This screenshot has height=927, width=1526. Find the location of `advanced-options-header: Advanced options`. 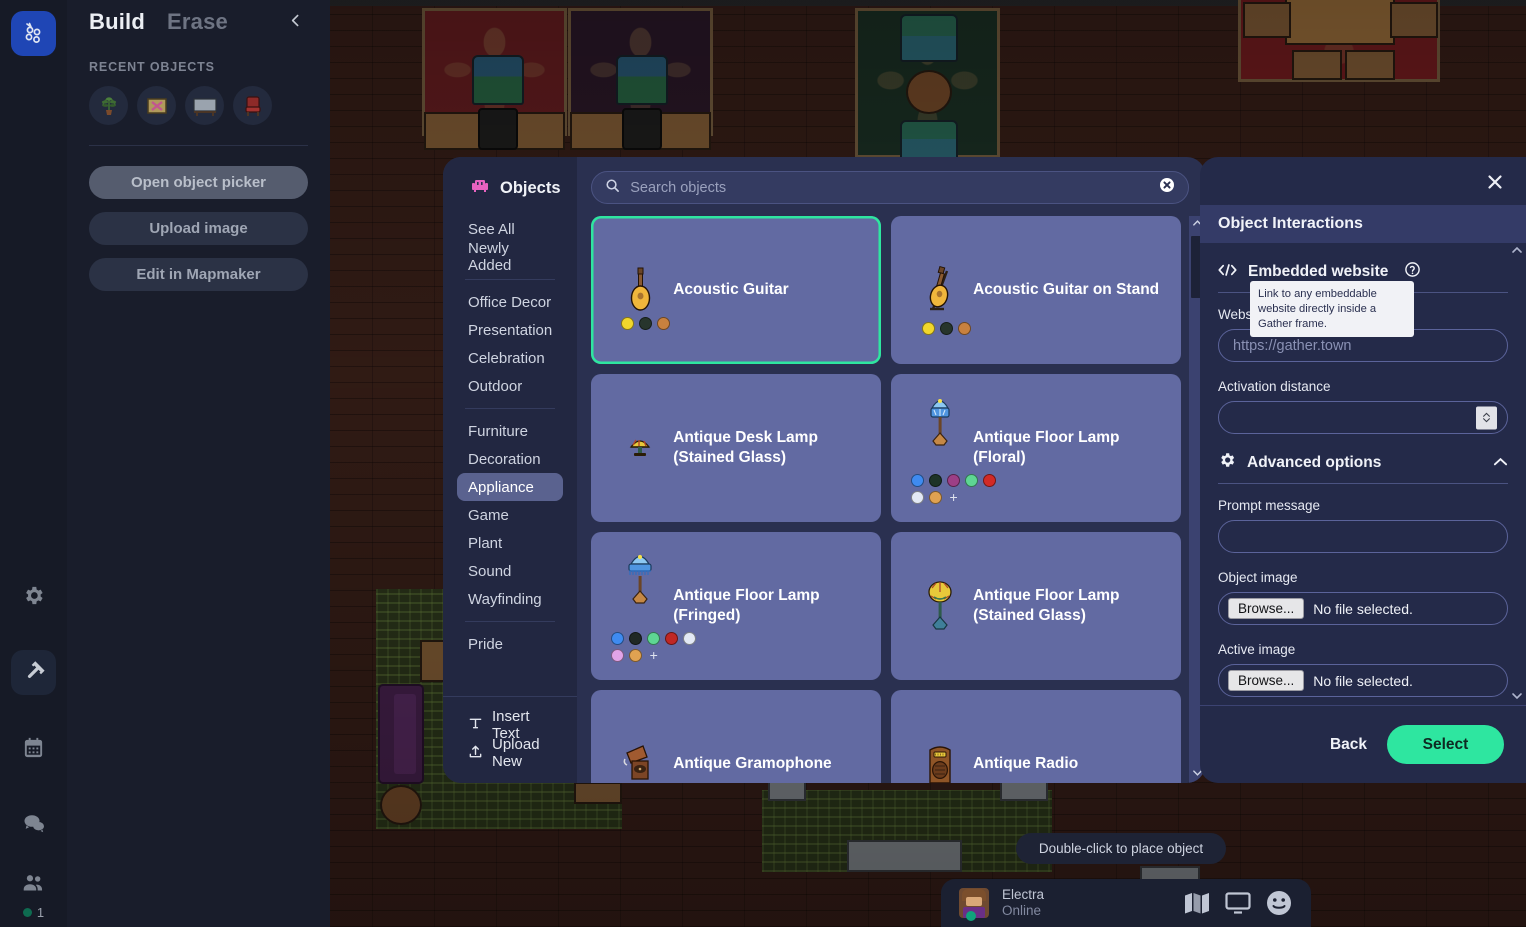

advanced-options-header: Advanced options is located at coordinates (1363, 462).